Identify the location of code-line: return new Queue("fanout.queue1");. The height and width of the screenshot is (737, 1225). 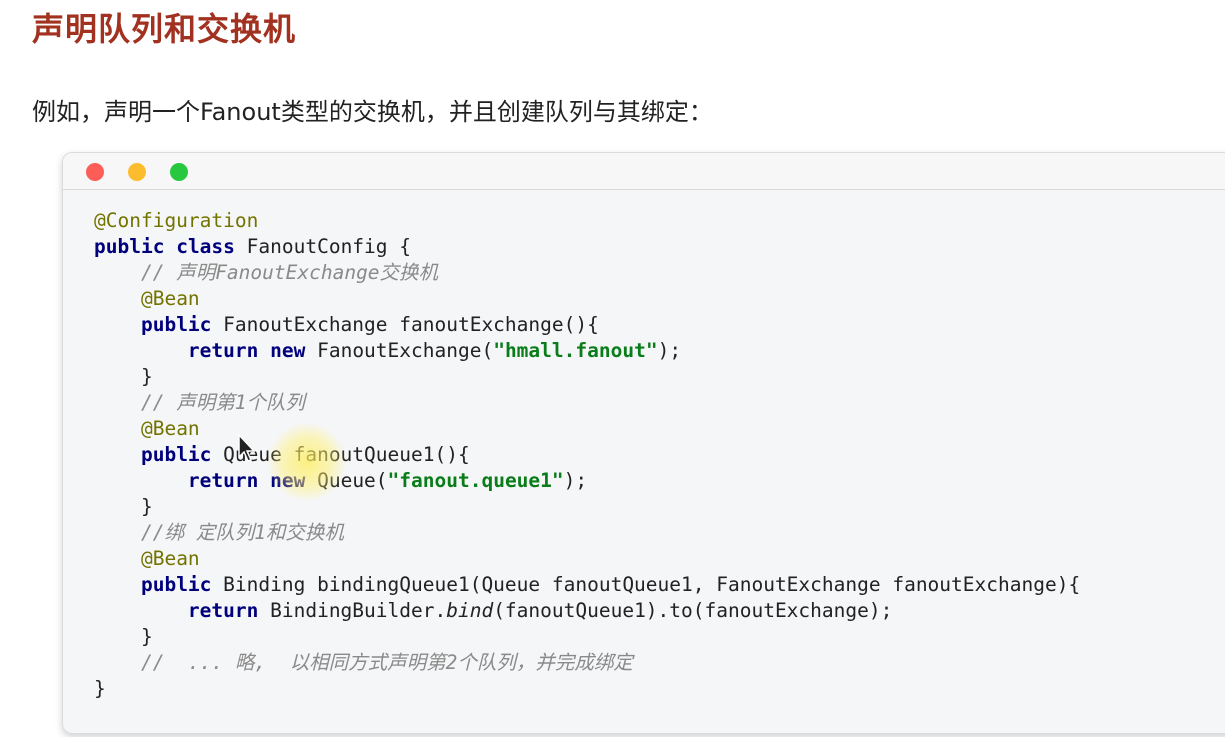
(587, 481).